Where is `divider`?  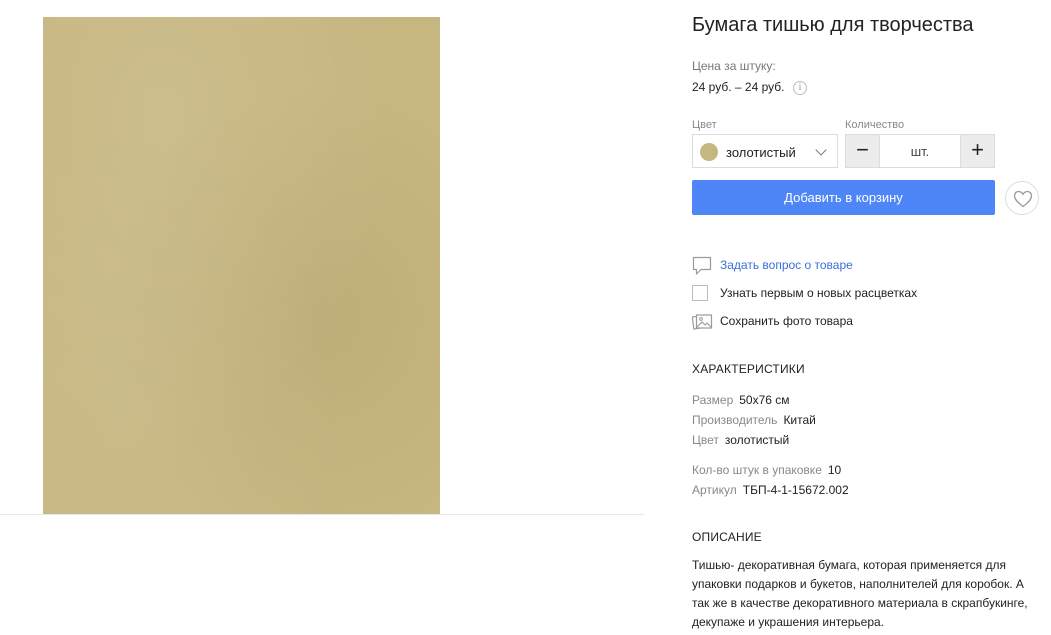
divider is located at coordinates (322, 514).